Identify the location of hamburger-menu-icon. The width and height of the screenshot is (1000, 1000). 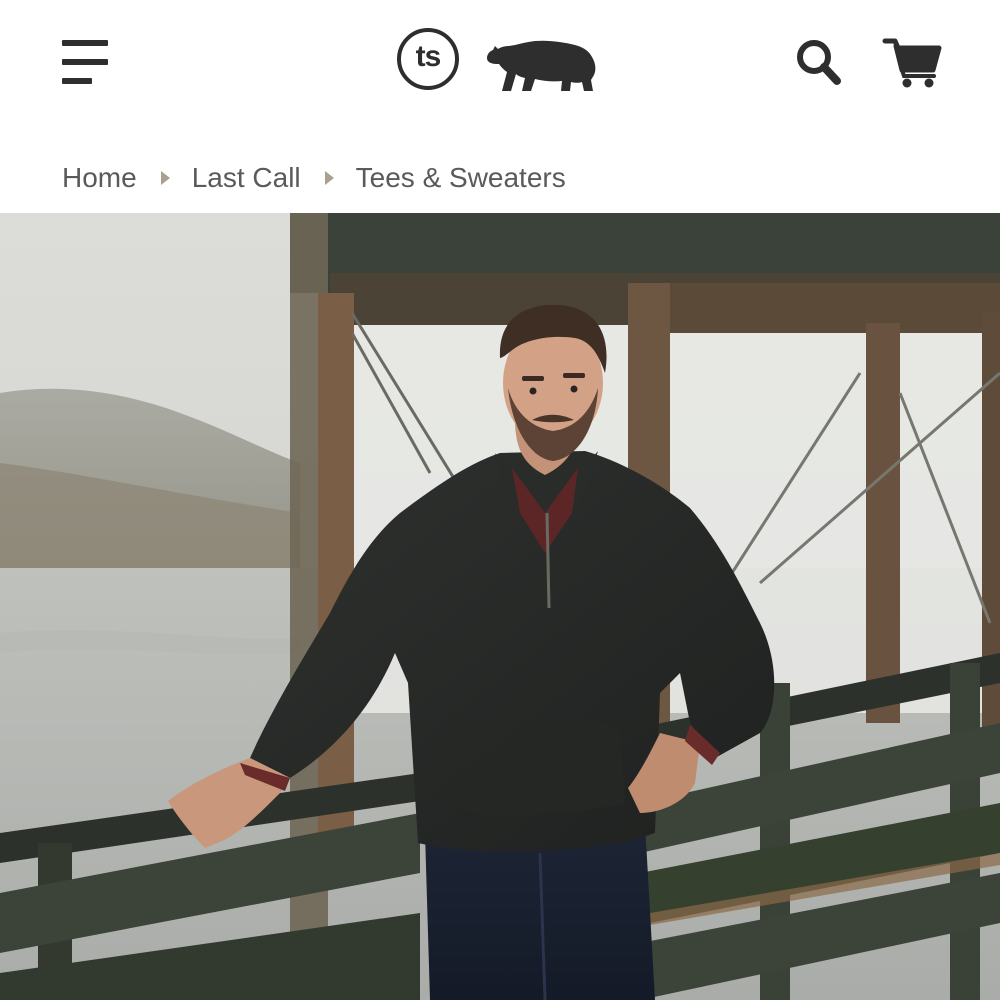
(85, 43).